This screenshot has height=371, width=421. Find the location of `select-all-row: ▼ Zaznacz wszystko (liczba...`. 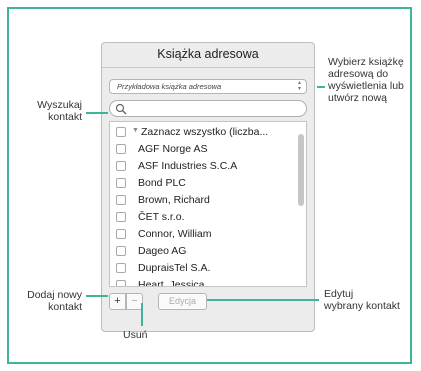

select-all-row: ▼ Zaznacz wszystko (liczba... is located at coordinates (203, 132).